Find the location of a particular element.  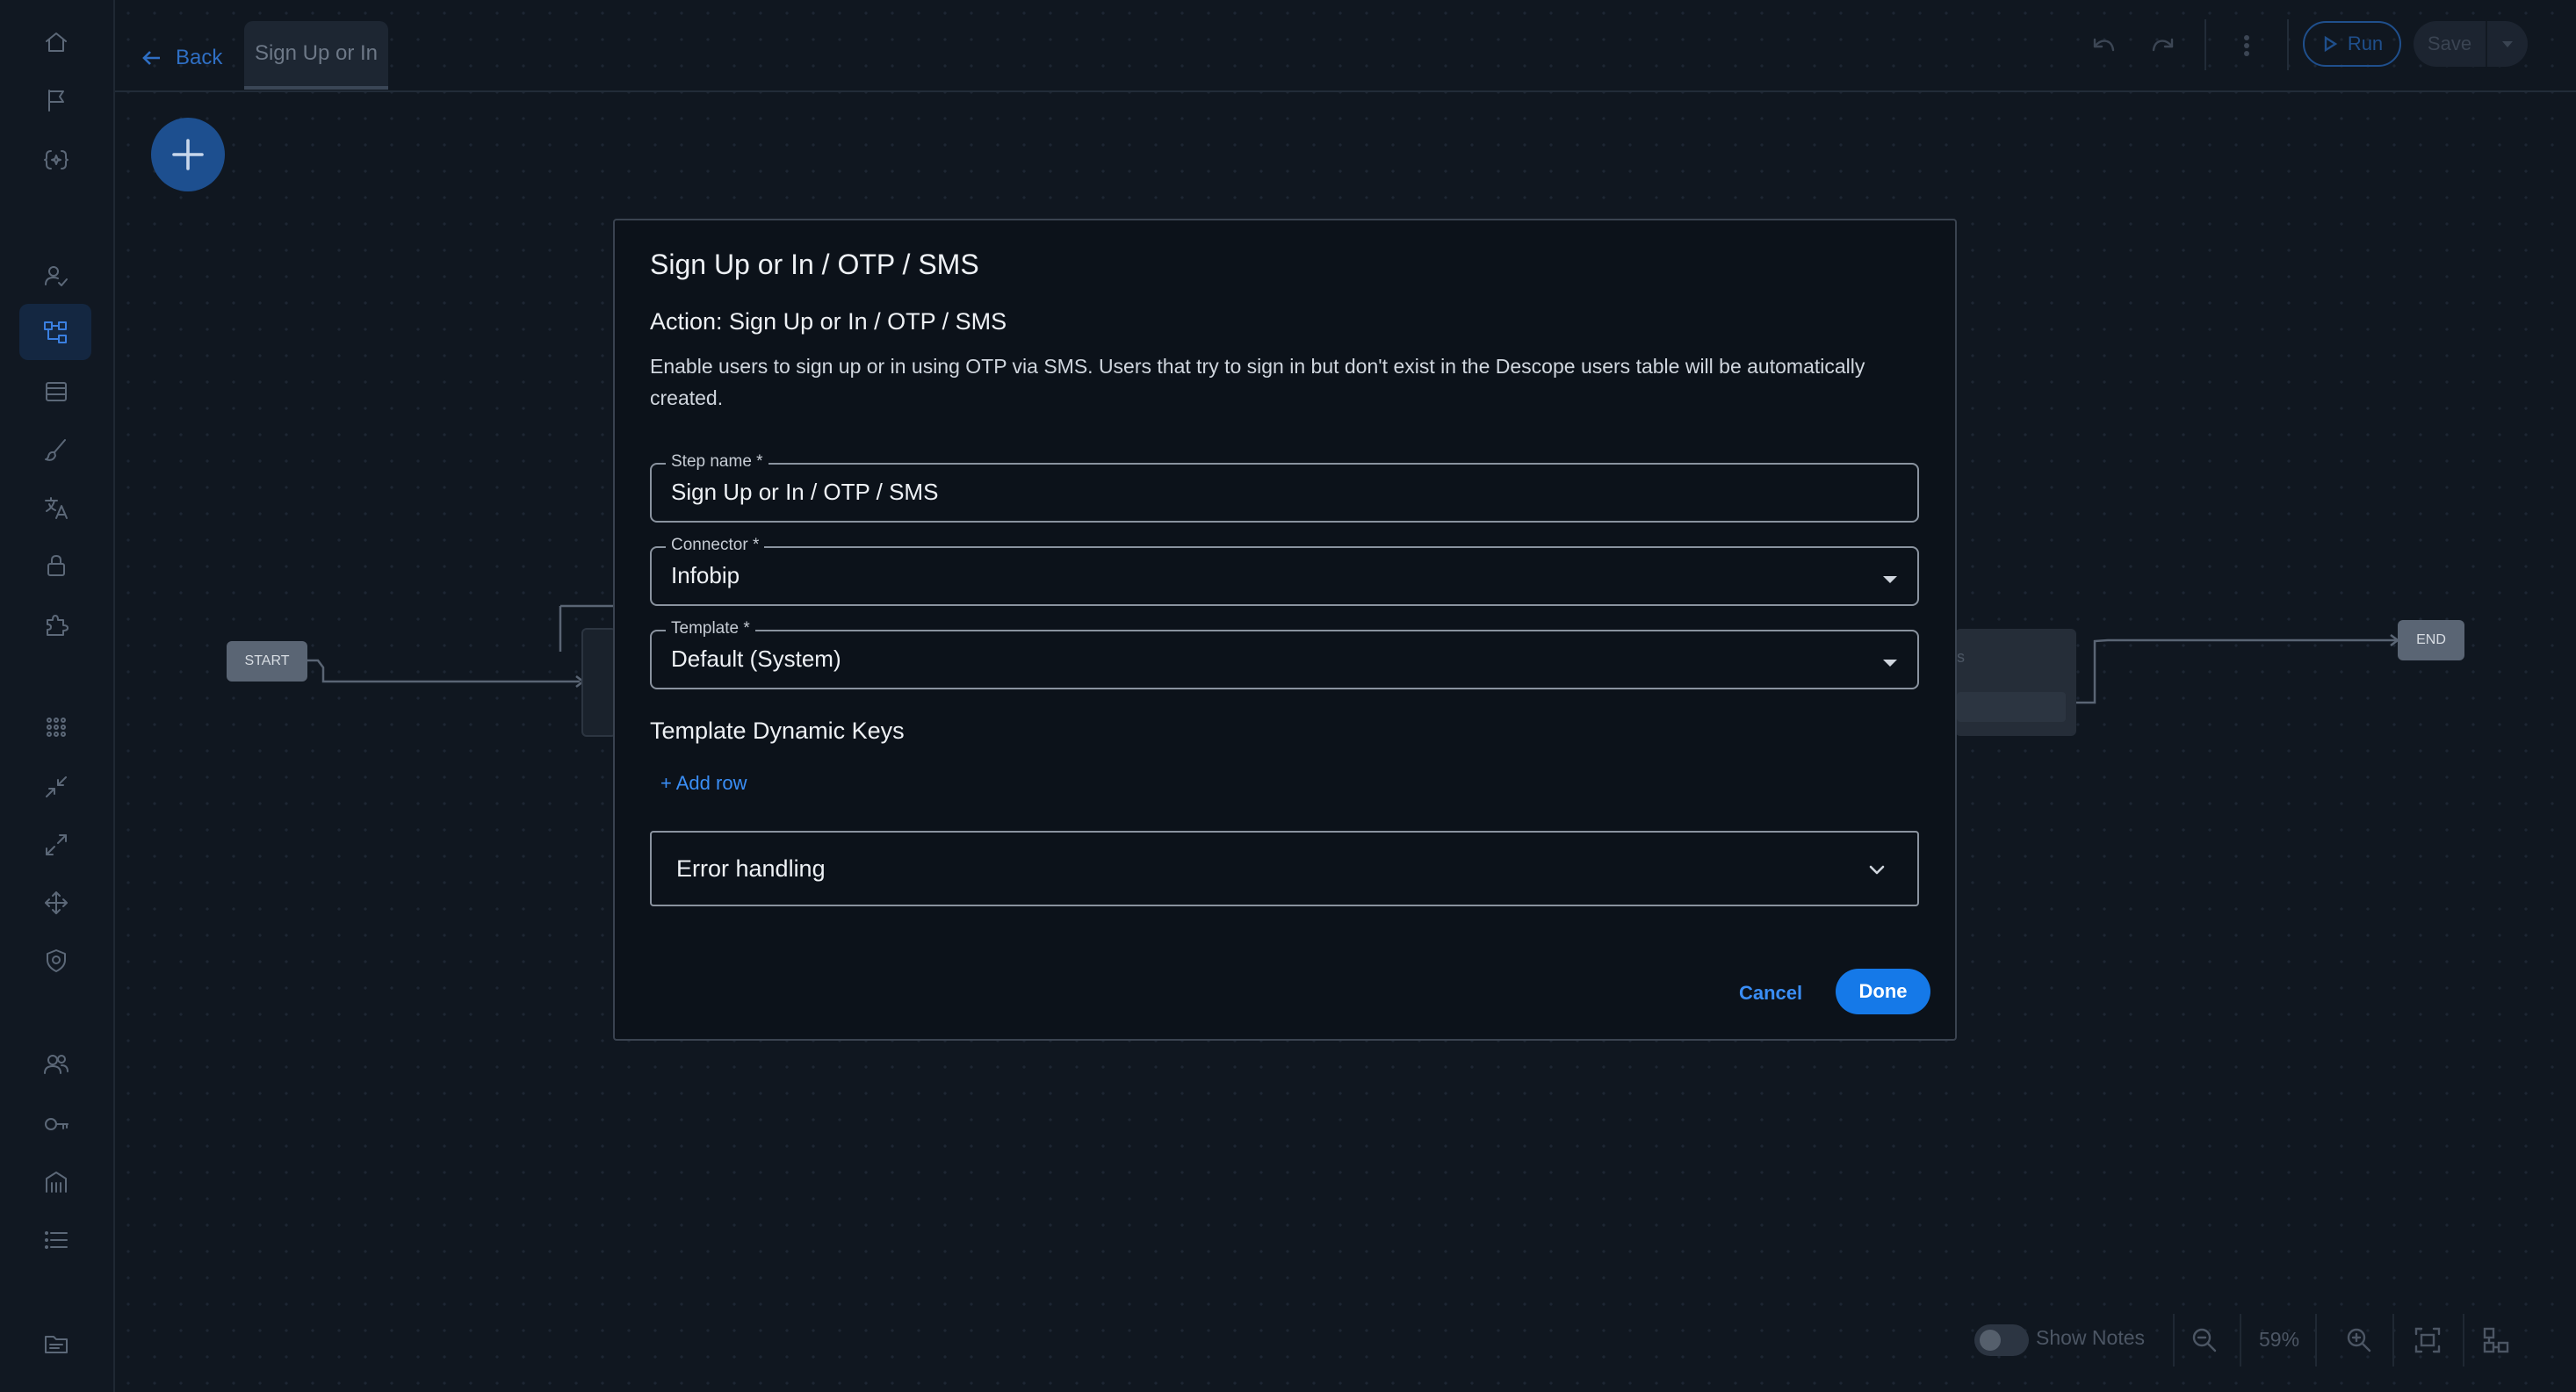

user-check-icon is located at coordinates (56, 276).